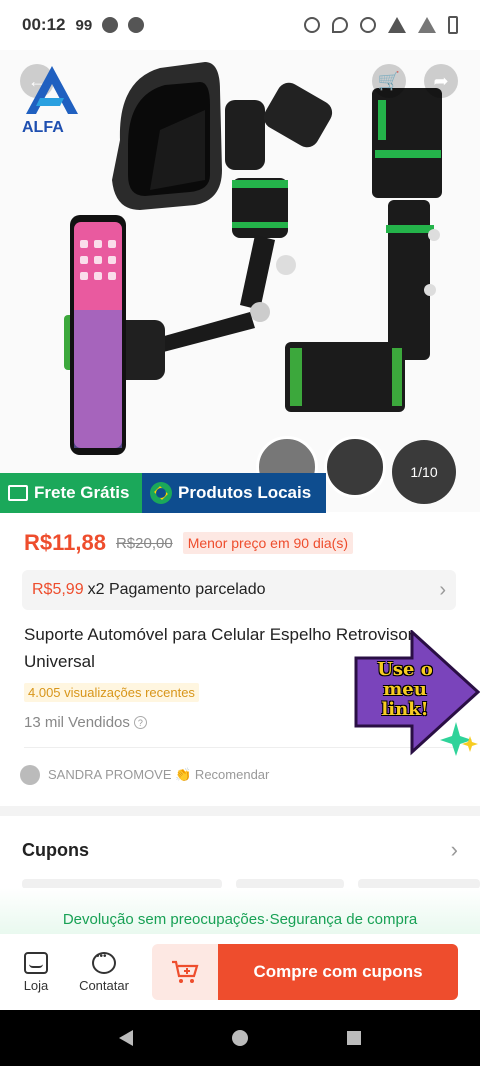 The image size is (480, 1066). What do you see at coordinates (144, 543) in the screenshot?
I see `original-price: R$20,00` at bounding box center [144, 543].